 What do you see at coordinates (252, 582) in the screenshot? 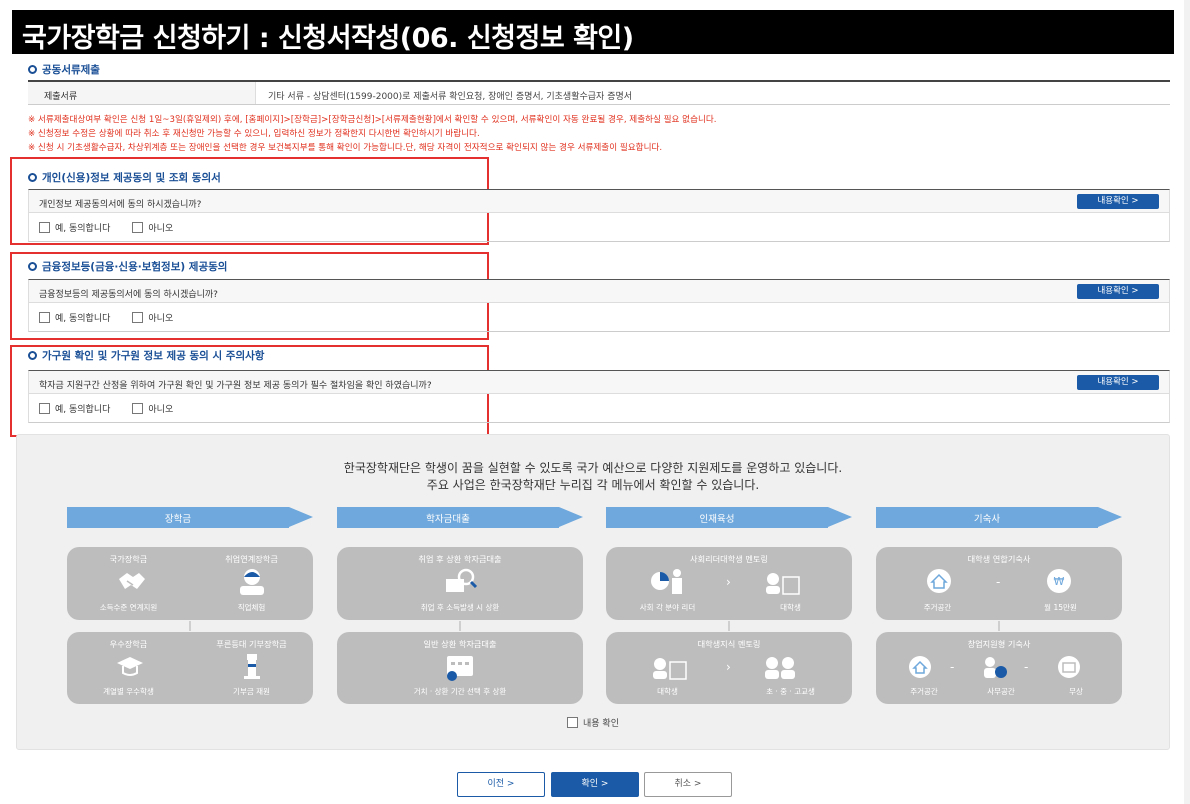
I see `worker-icon` at bounding box center [252, 582].